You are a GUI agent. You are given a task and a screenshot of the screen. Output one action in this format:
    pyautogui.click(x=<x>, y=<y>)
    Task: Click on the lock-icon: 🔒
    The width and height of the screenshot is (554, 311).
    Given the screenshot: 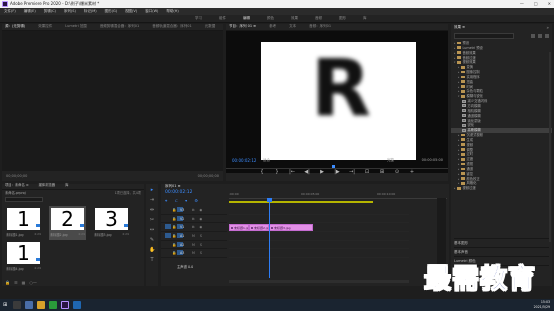 What is the action you would take?
    pyautogui.click(x=7, y=282)
    